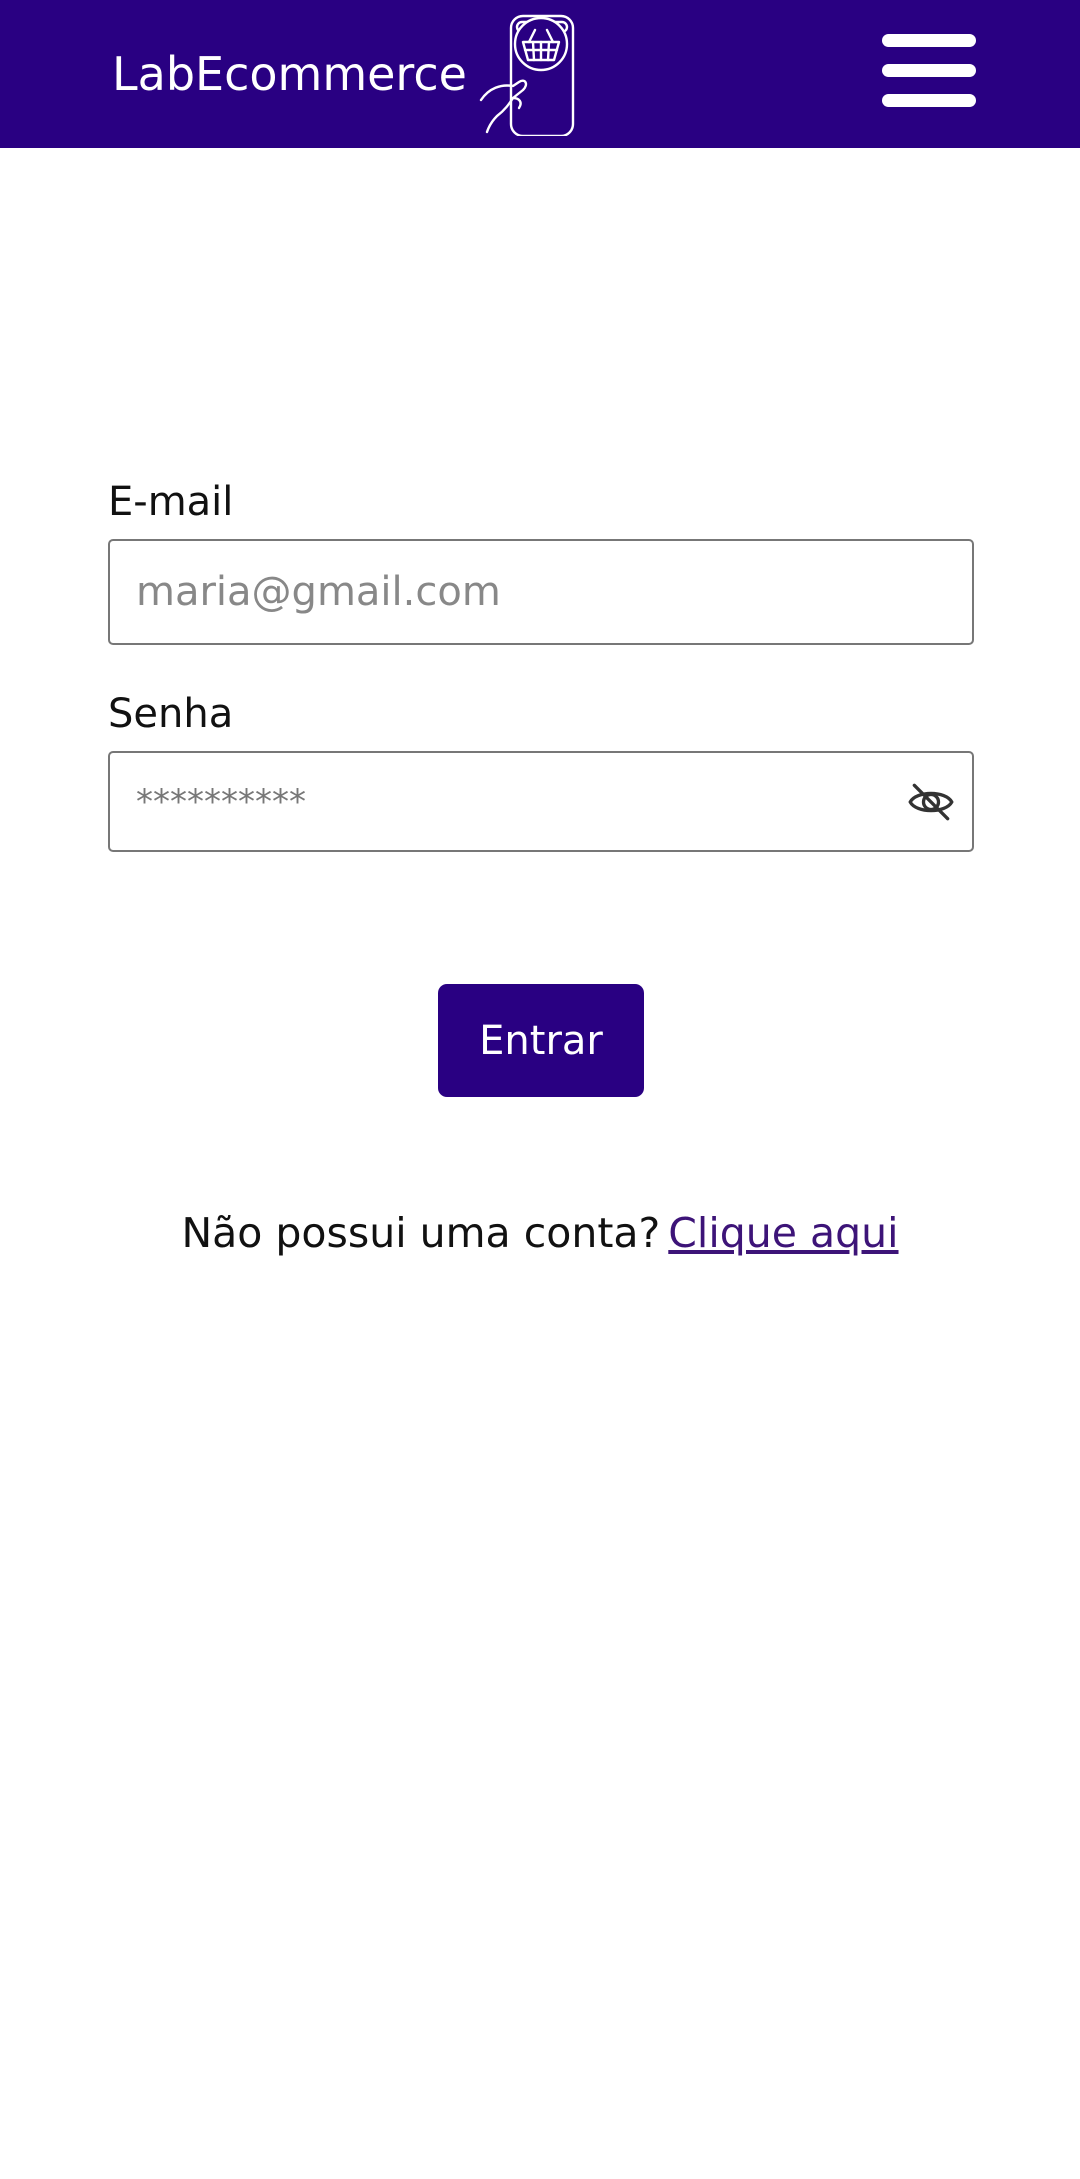 The image size is (1080, 2179). I want to click on email-label: E-mail, so click(171, 502).